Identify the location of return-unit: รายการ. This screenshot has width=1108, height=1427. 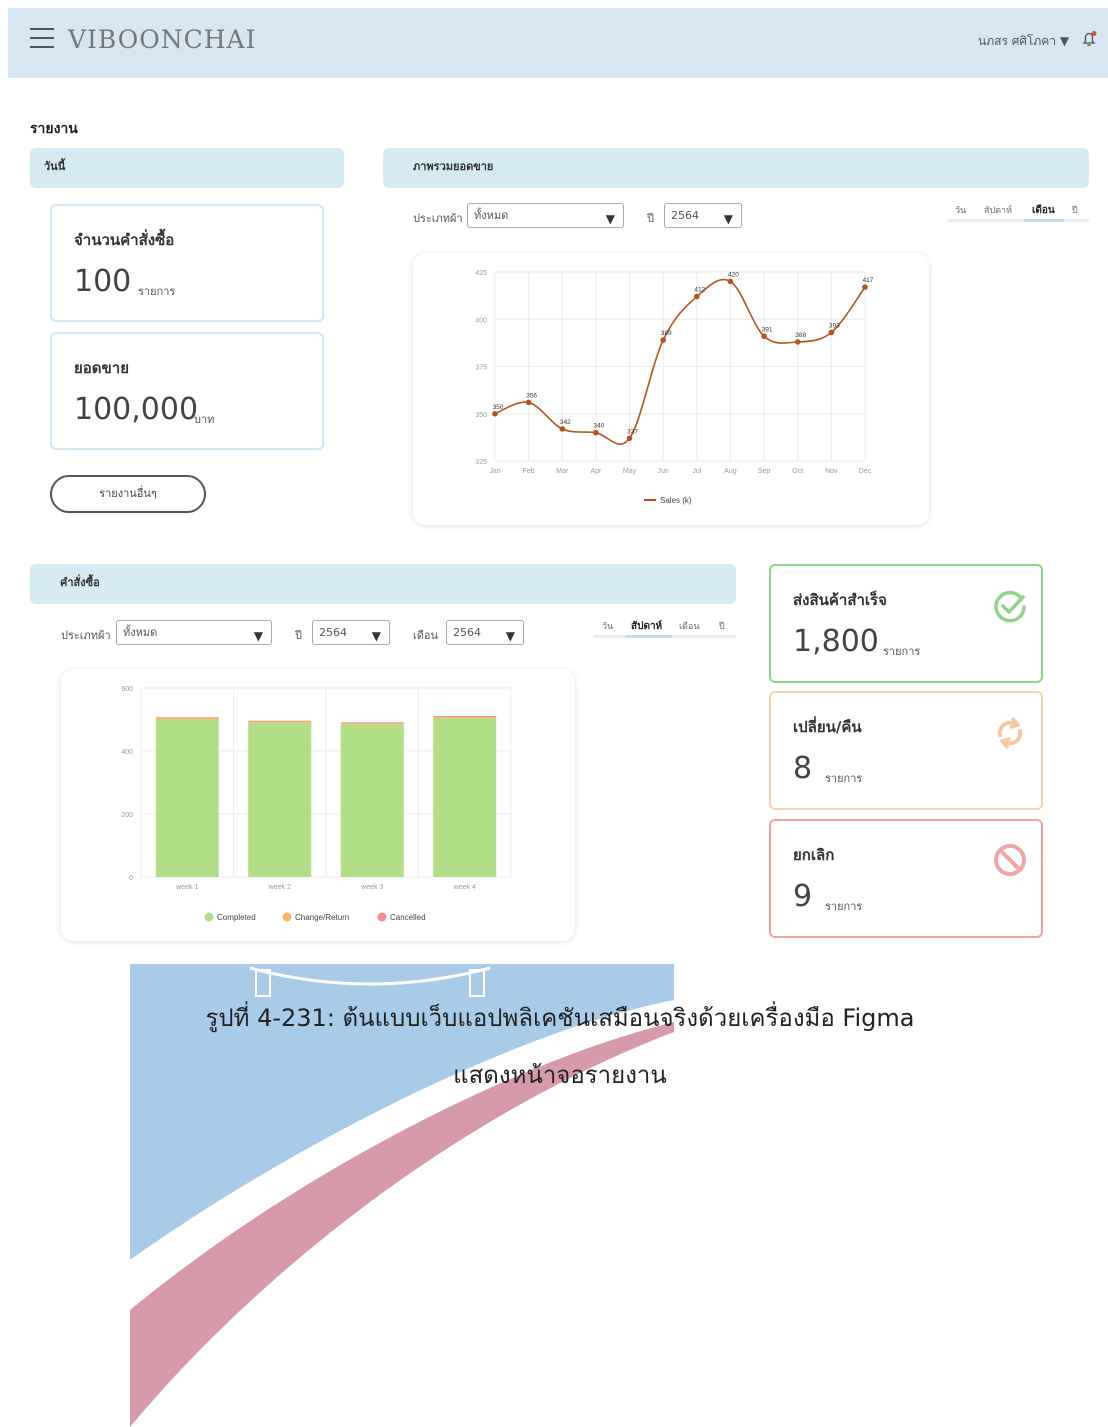
(844, 778).